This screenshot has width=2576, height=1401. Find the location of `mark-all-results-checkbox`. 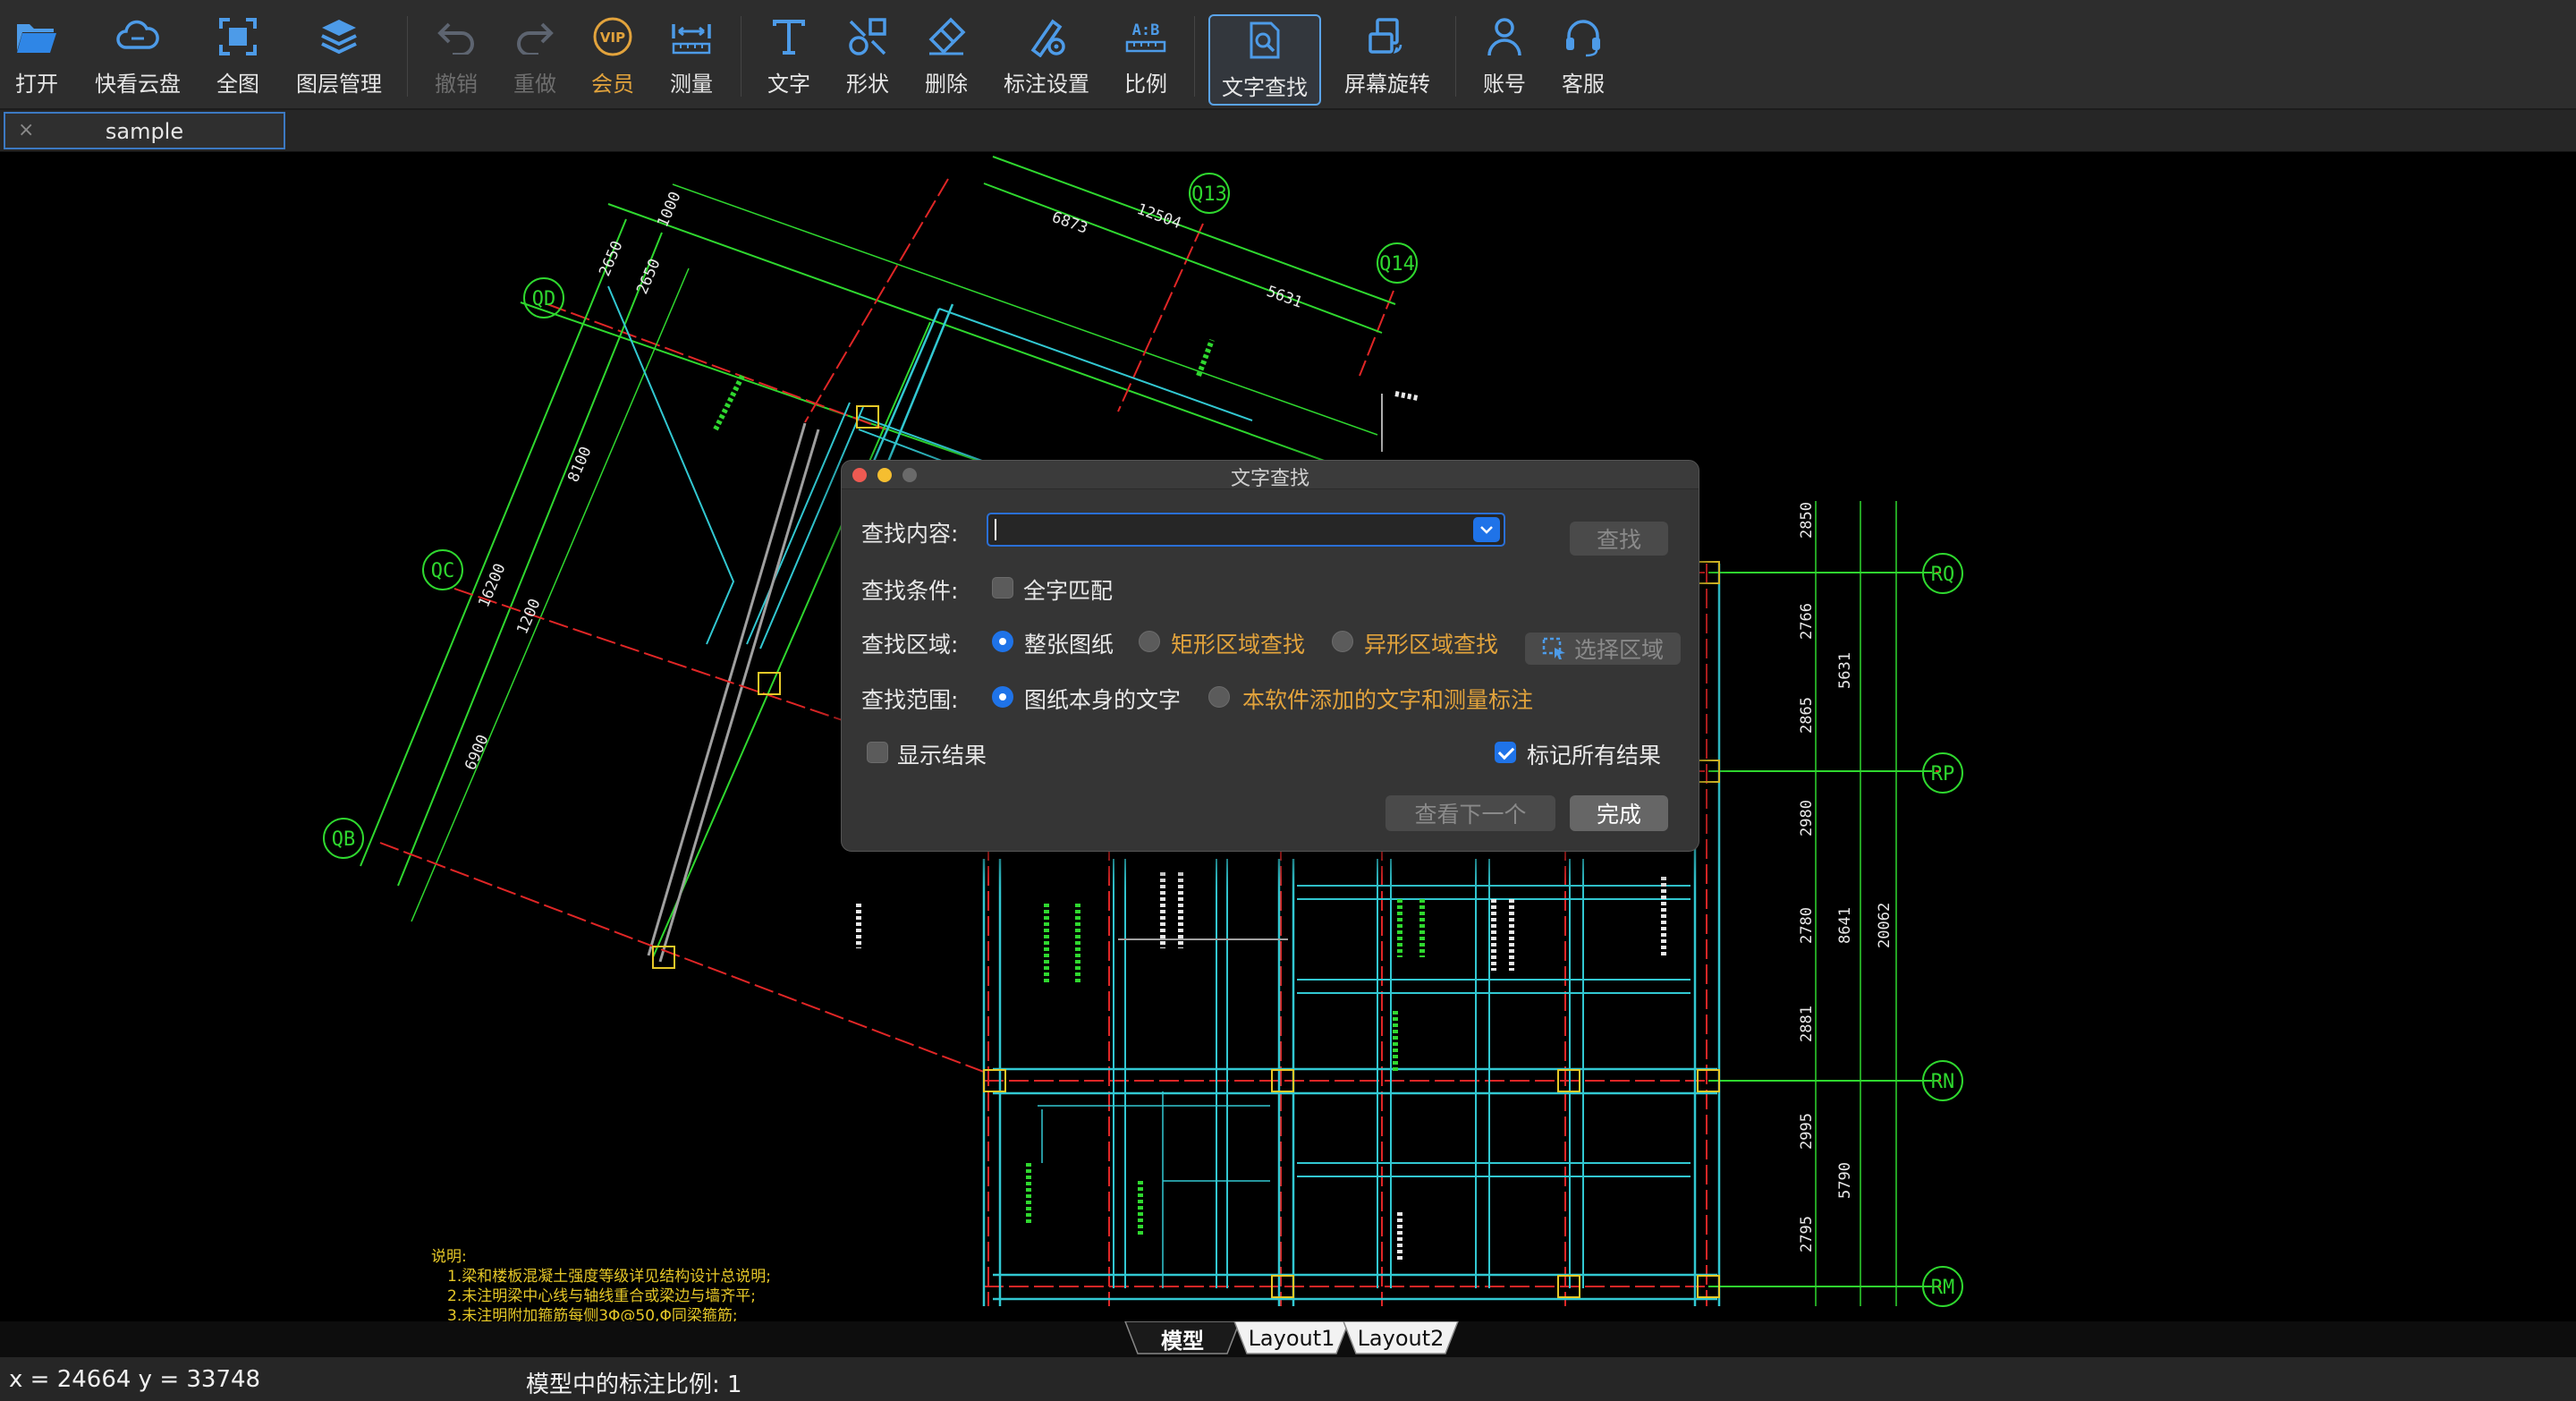

mark-all-results-checkbox is located at coordinates (1505, 752).